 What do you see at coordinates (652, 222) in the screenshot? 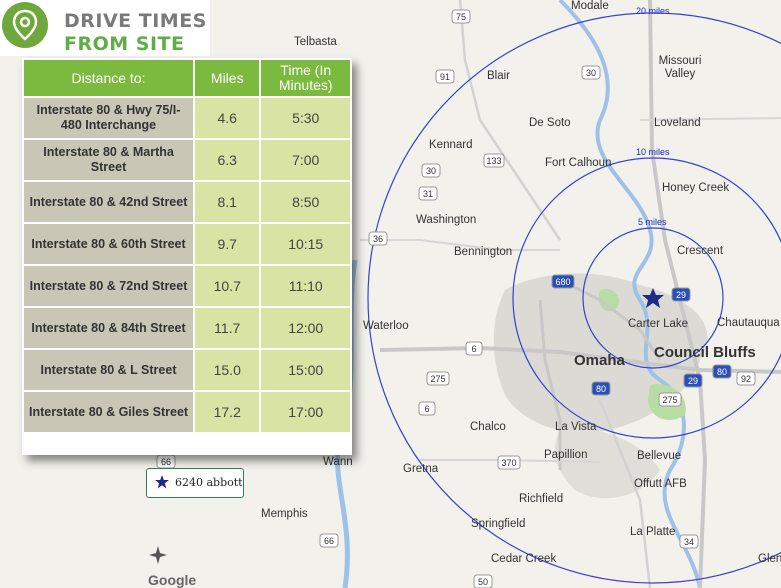
I see `ring-label-5: 5 miles` at bounding box center [652, 222].